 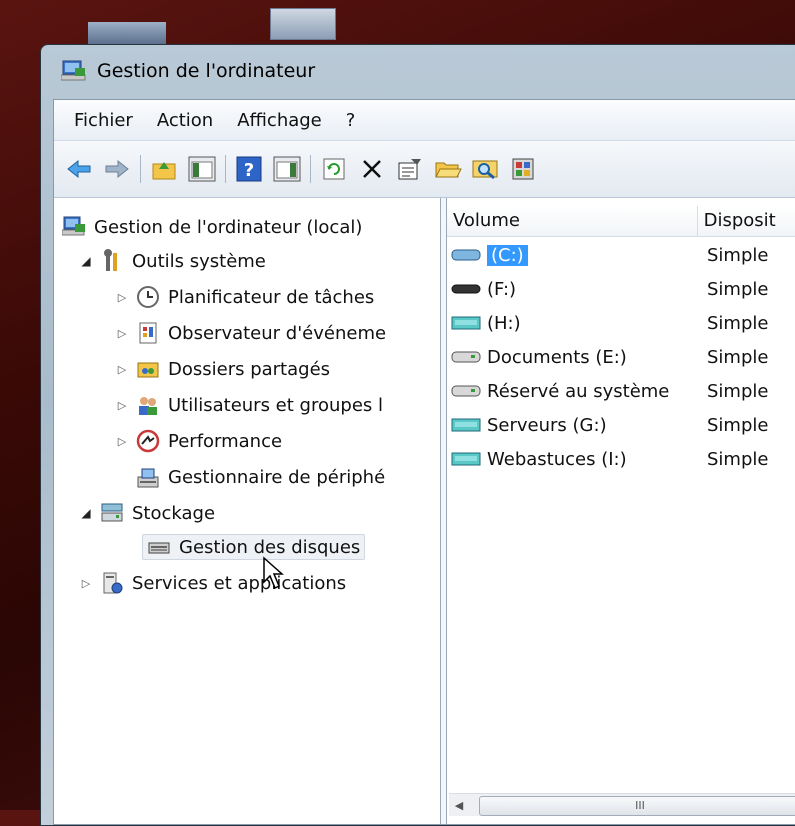 I want to click on menu-help: ?, so click(x=351, y=120).